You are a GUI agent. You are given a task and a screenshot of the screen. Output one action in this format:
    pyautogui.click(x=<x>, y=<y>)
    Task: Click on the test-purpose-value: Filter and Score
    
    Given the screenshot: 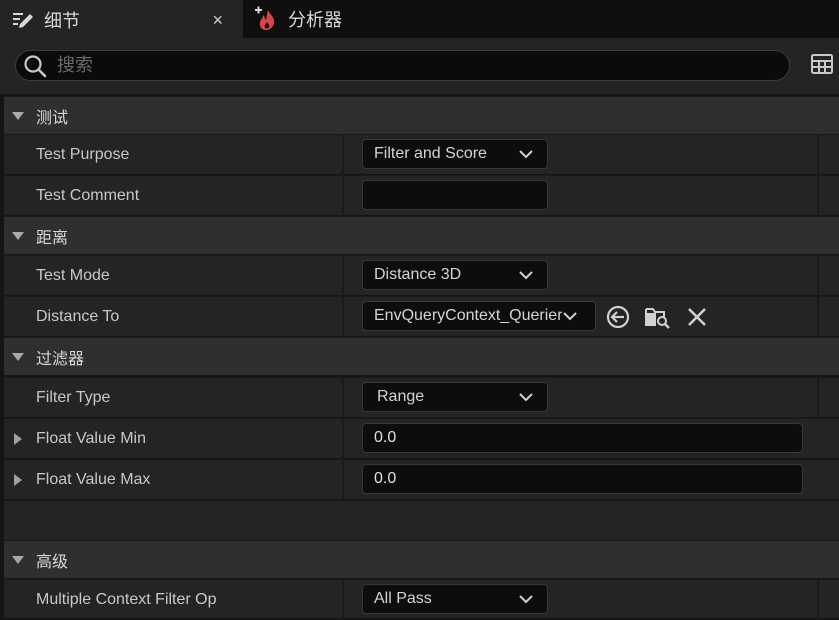 What is the action you would take?
    pyautogui.click(x=430, y=153)
    